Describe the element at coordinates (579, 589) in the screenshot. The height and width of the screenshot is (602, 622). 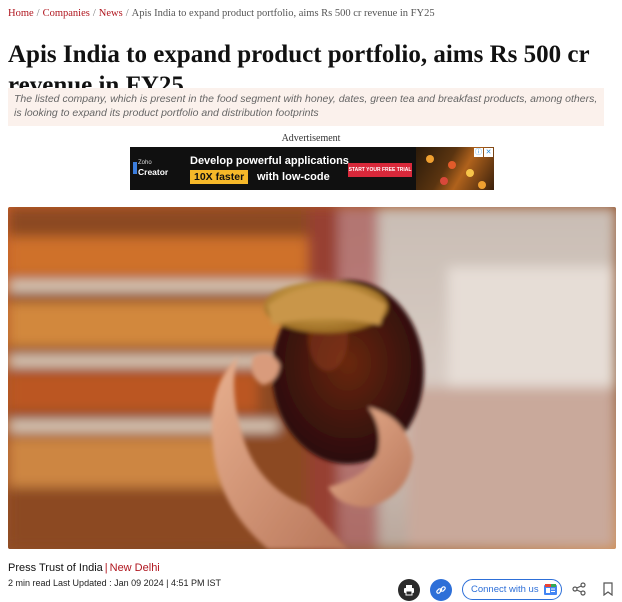
I see `share-icon` at that location.